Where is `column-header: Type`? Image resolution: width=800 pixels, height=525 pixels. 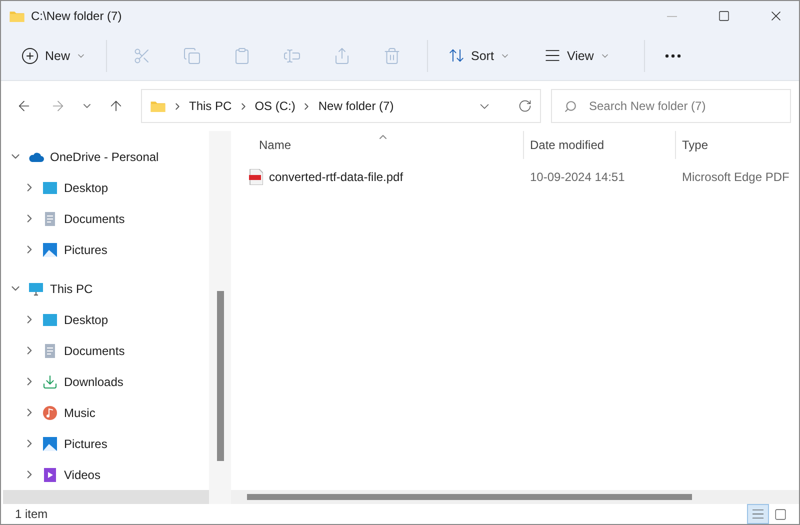
column-header: Type is located at coordinates (737, 145).